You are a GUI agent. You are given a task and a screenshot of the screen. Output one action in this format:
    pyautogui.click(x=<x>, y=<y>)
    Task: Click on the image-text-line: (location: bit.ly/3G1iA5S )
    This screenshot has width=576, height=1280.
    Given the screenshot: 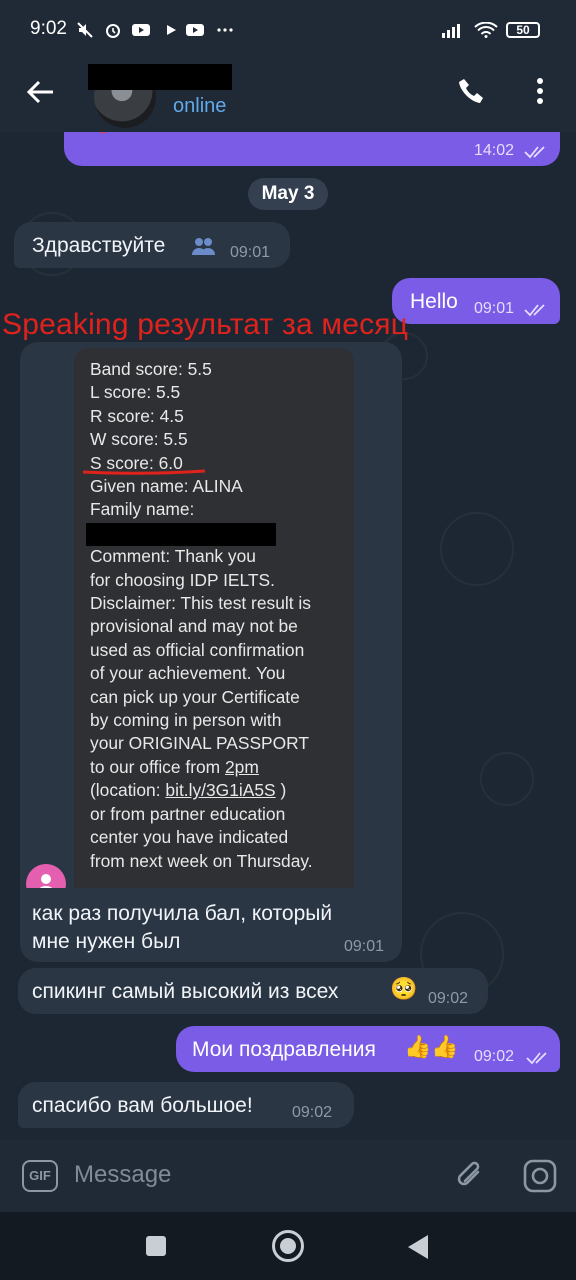 What is the action you would take?
    pyautogui.click(x=220, y=790)
    